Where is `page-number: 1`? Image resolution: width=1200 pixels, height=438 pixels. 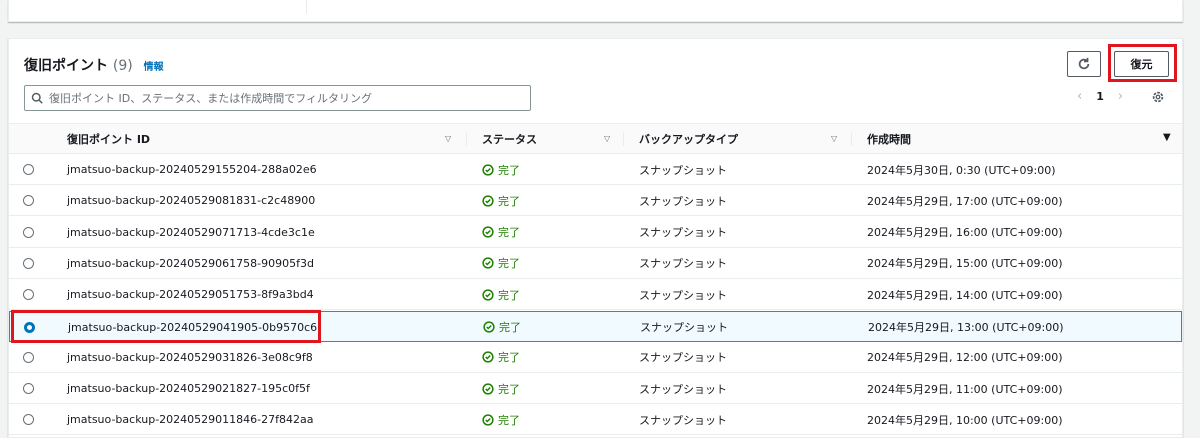
page-number: 1 is located at coordinates (1100, 96).